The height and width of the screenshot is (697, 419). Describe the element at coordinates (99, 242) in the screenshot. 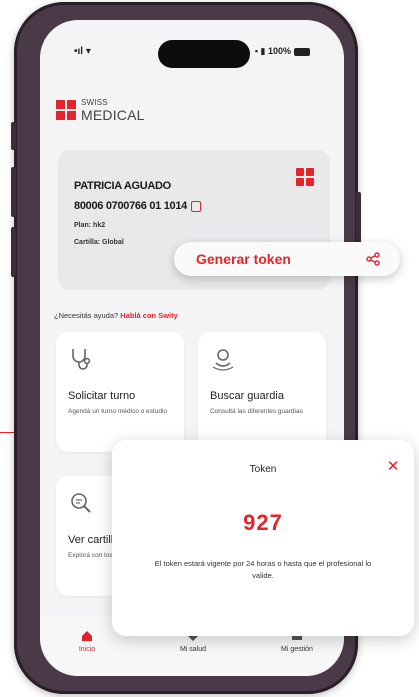

I see `member-cartilla: Cartilla: Global` at that location.